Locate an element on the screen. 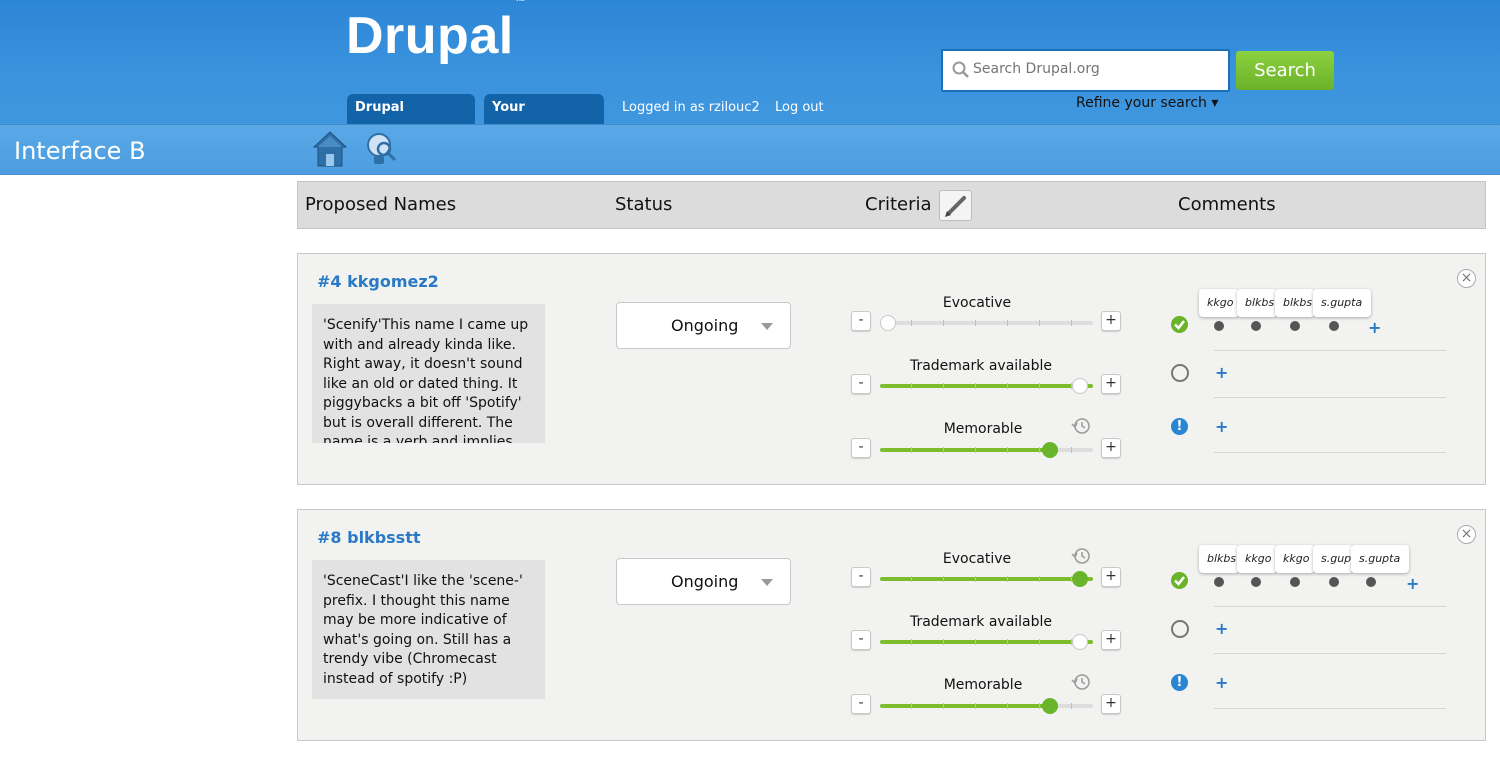  search-input is located at coordinates (1098, 69).